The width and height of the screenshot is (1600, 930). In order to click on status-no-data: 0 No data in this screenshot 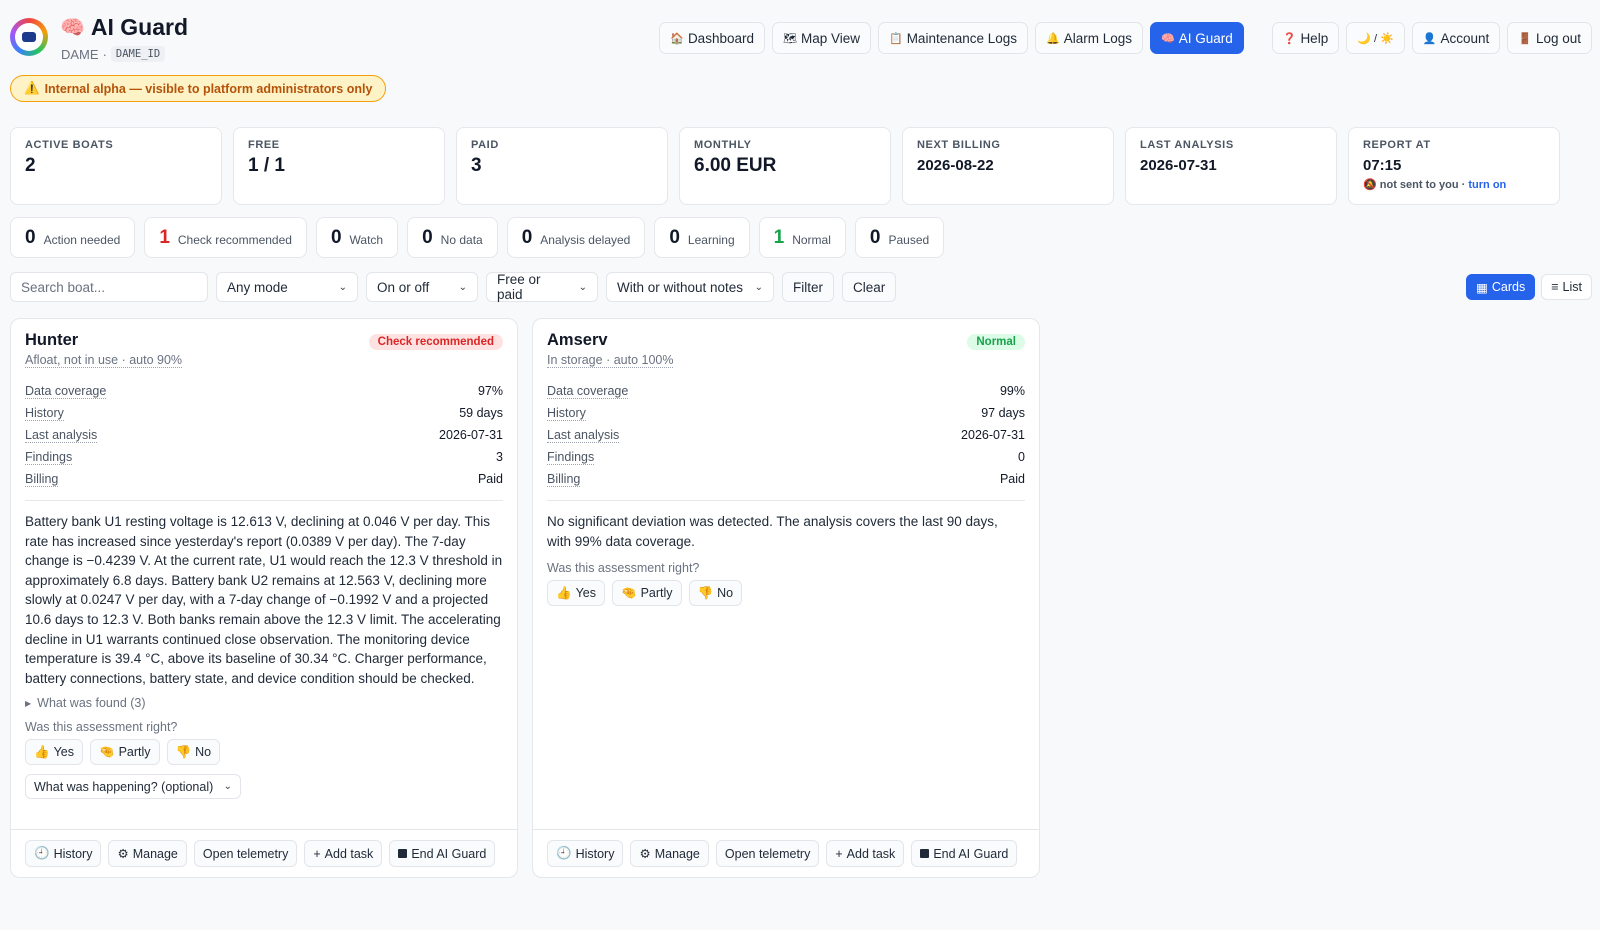, I will do `click(452, 237)`.